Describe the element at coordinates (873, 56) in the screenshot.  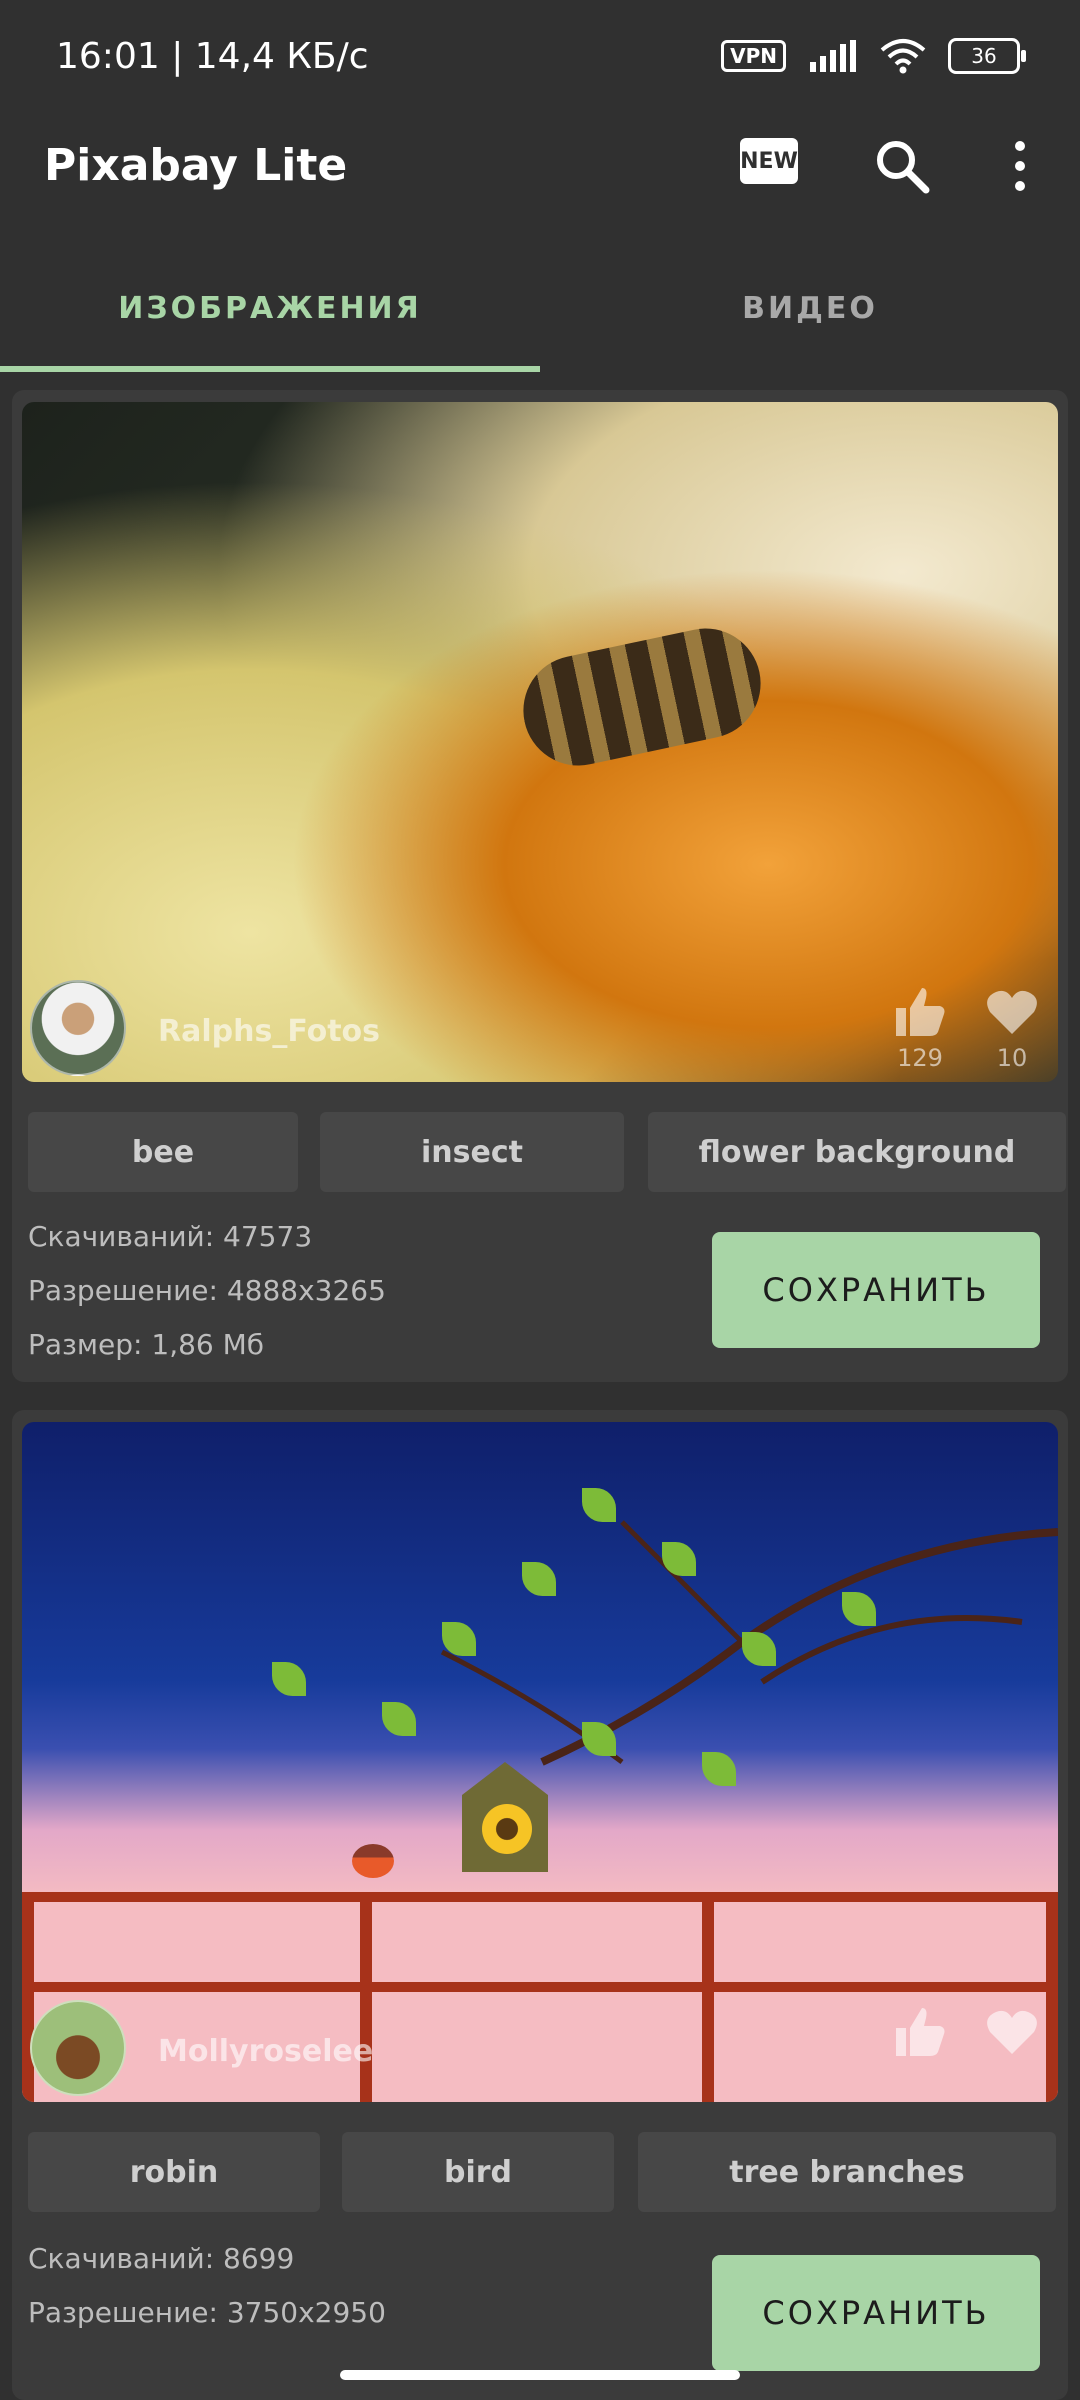
I see `status-icons: VPN 36` at that location.